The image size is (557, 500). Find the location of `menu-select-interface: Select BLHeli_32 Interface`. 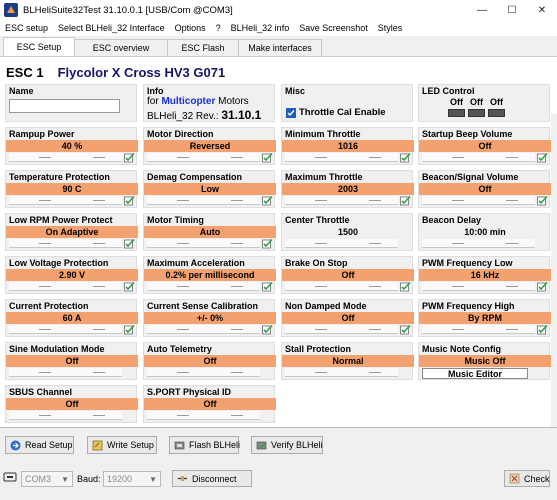

menu-select-interface: Select BLHeli_32 Interface is located at coordinates (111, 28).